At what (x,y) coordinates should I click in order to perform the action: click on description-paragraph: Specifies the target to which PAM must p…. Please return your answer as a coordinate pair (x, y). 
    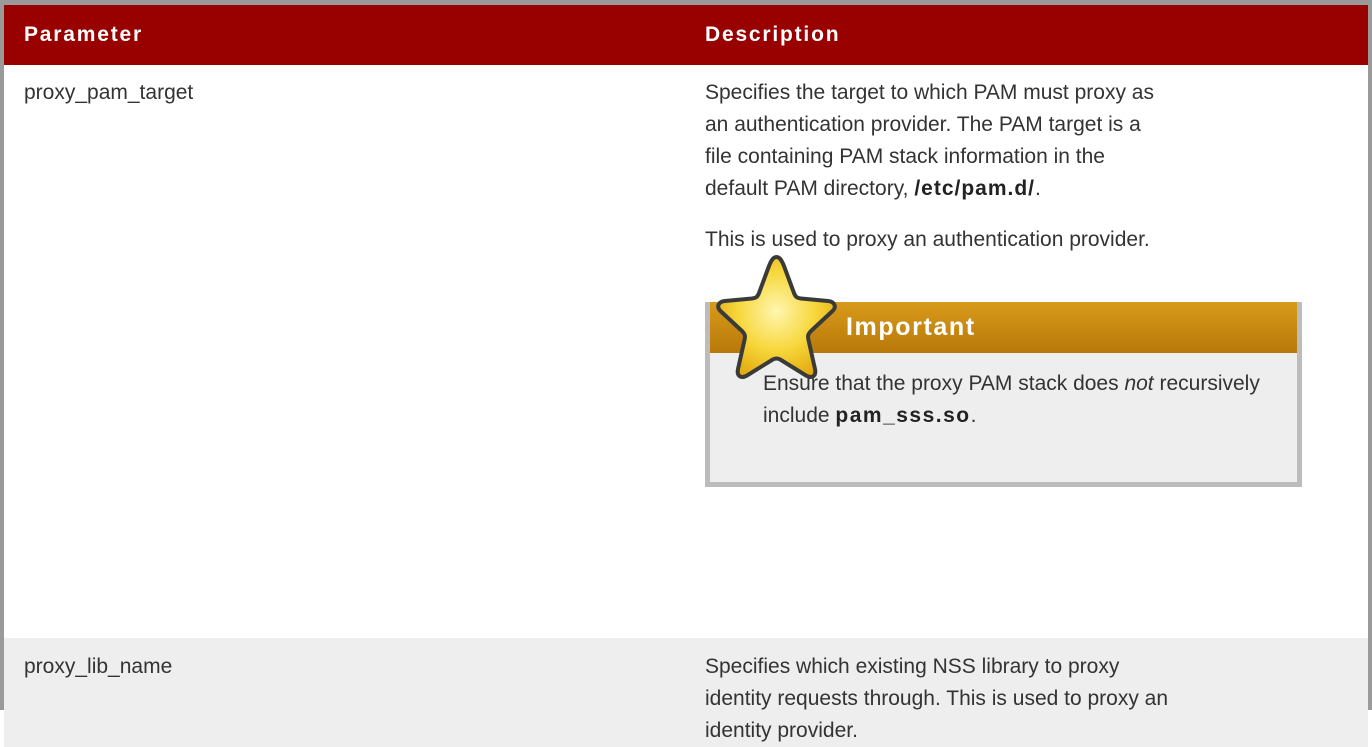
    Looking at the image, I should click on (932, 141).